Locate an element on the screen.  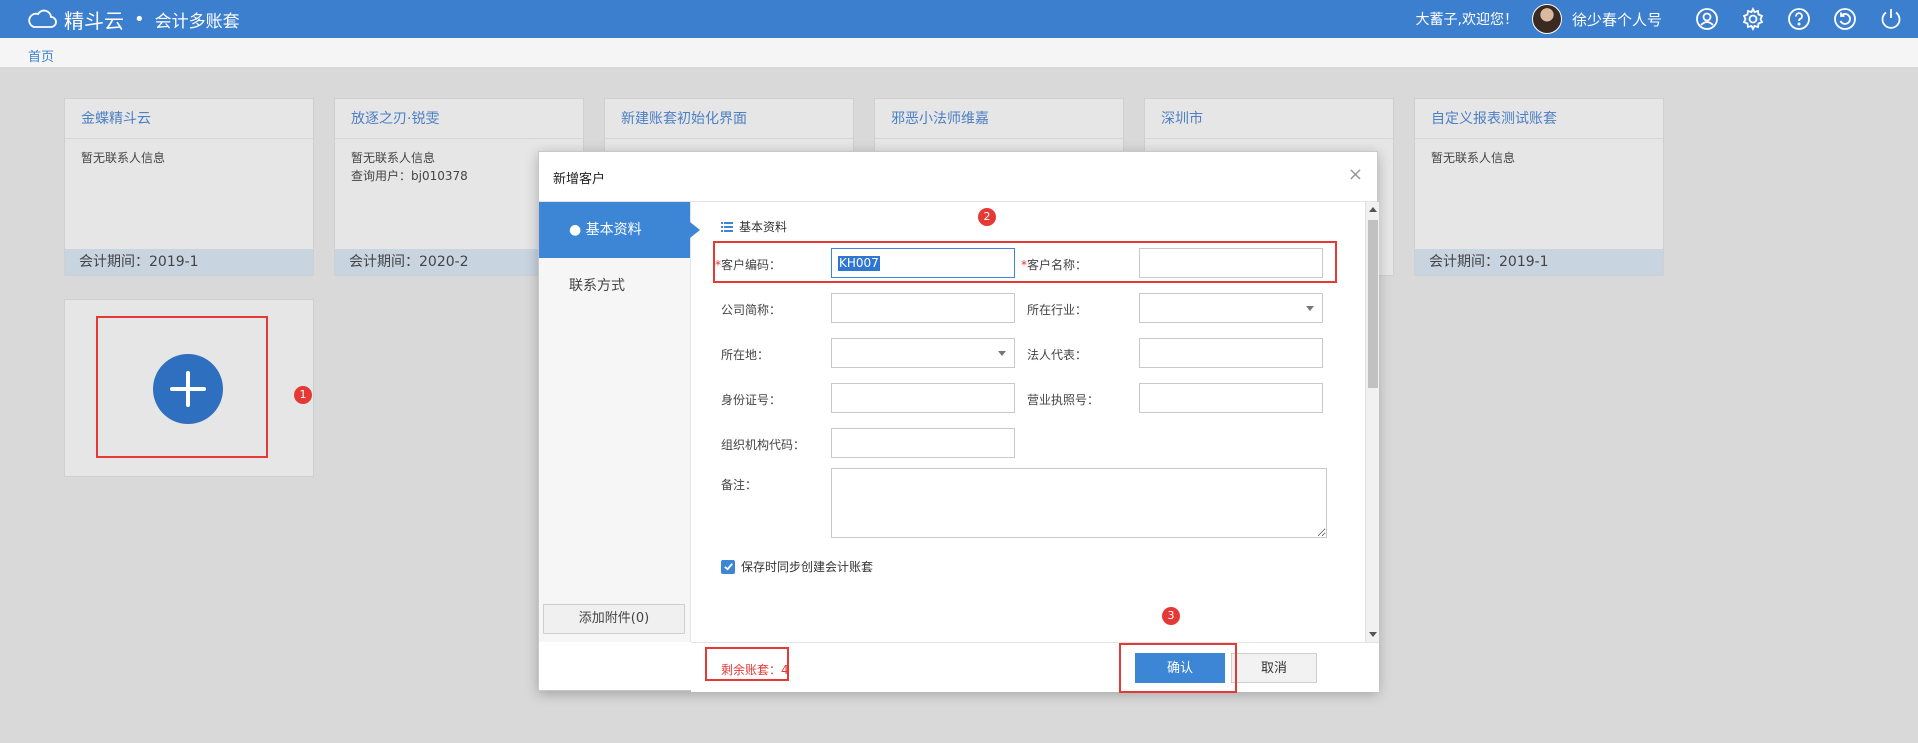
brand-name: 精斗云 is located at coordinates (94, 20).